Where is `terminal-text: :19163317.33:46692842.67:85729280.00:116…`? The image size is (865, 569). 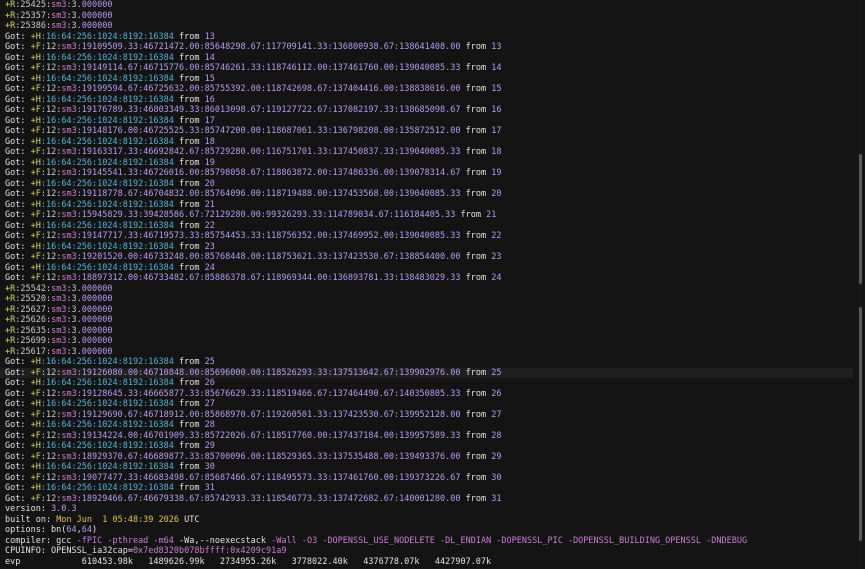 terminal-text: :19163317.33:46692842.67:85729280.00:116… is located at coordinates (271, 152).